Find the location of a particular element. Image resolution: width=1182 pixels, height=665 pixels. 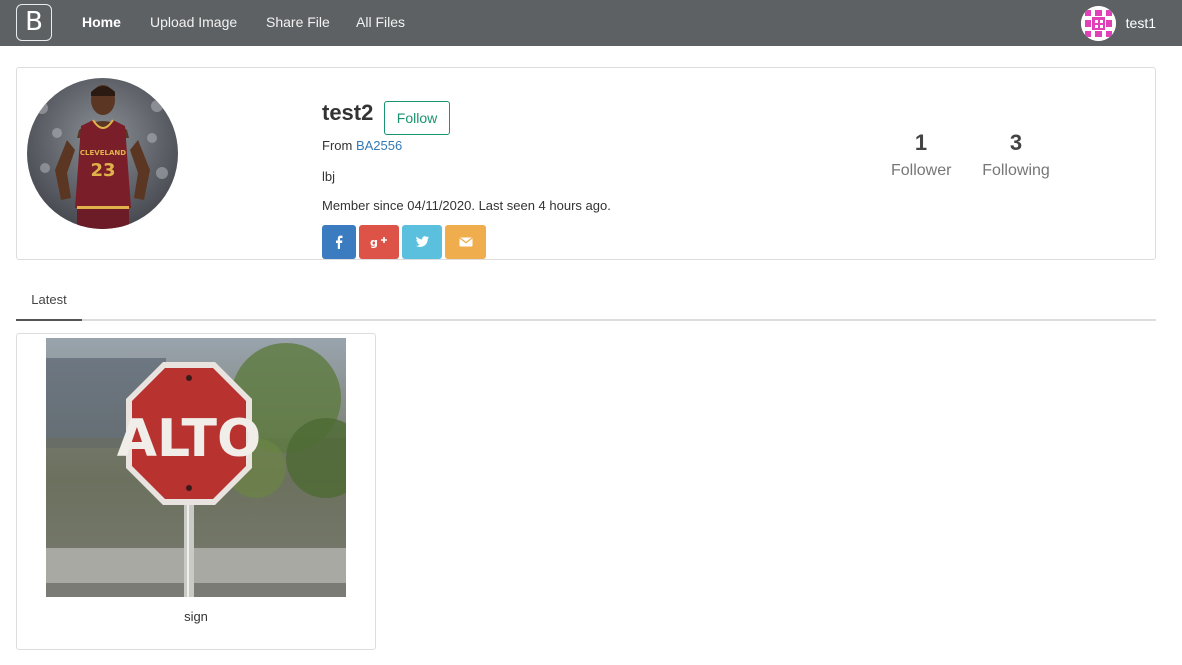

stop-sign-text: ALTO is located at coordinates (189, 439).